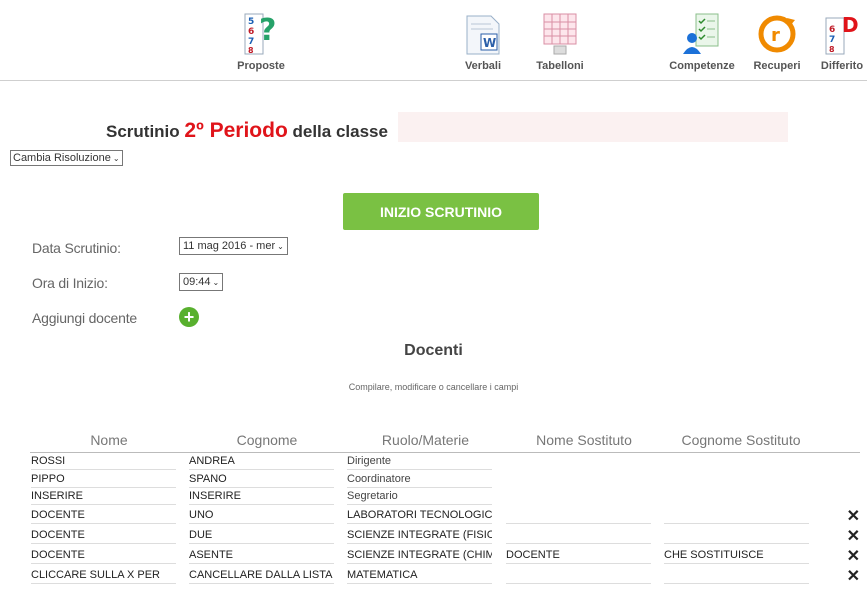 The image size is (867, 610). What do you see at coordinates (261, 535) in the screenshot?
I see `cognome-field: DUE` at bounding box center [261, 535].